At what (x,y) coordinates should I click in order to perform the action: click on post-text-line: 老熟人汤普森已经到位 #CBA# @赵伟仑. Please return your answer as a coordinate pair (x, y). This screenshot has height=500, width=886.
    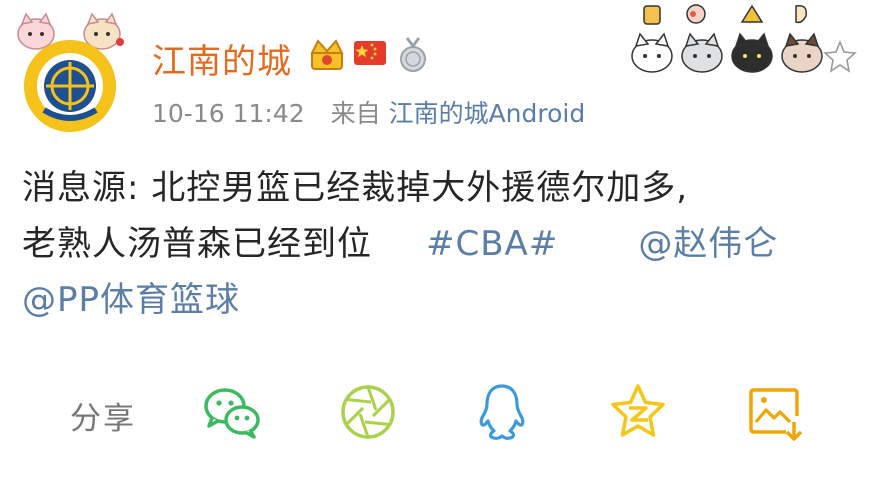
    Looking at the image, I should click on (447, 244).